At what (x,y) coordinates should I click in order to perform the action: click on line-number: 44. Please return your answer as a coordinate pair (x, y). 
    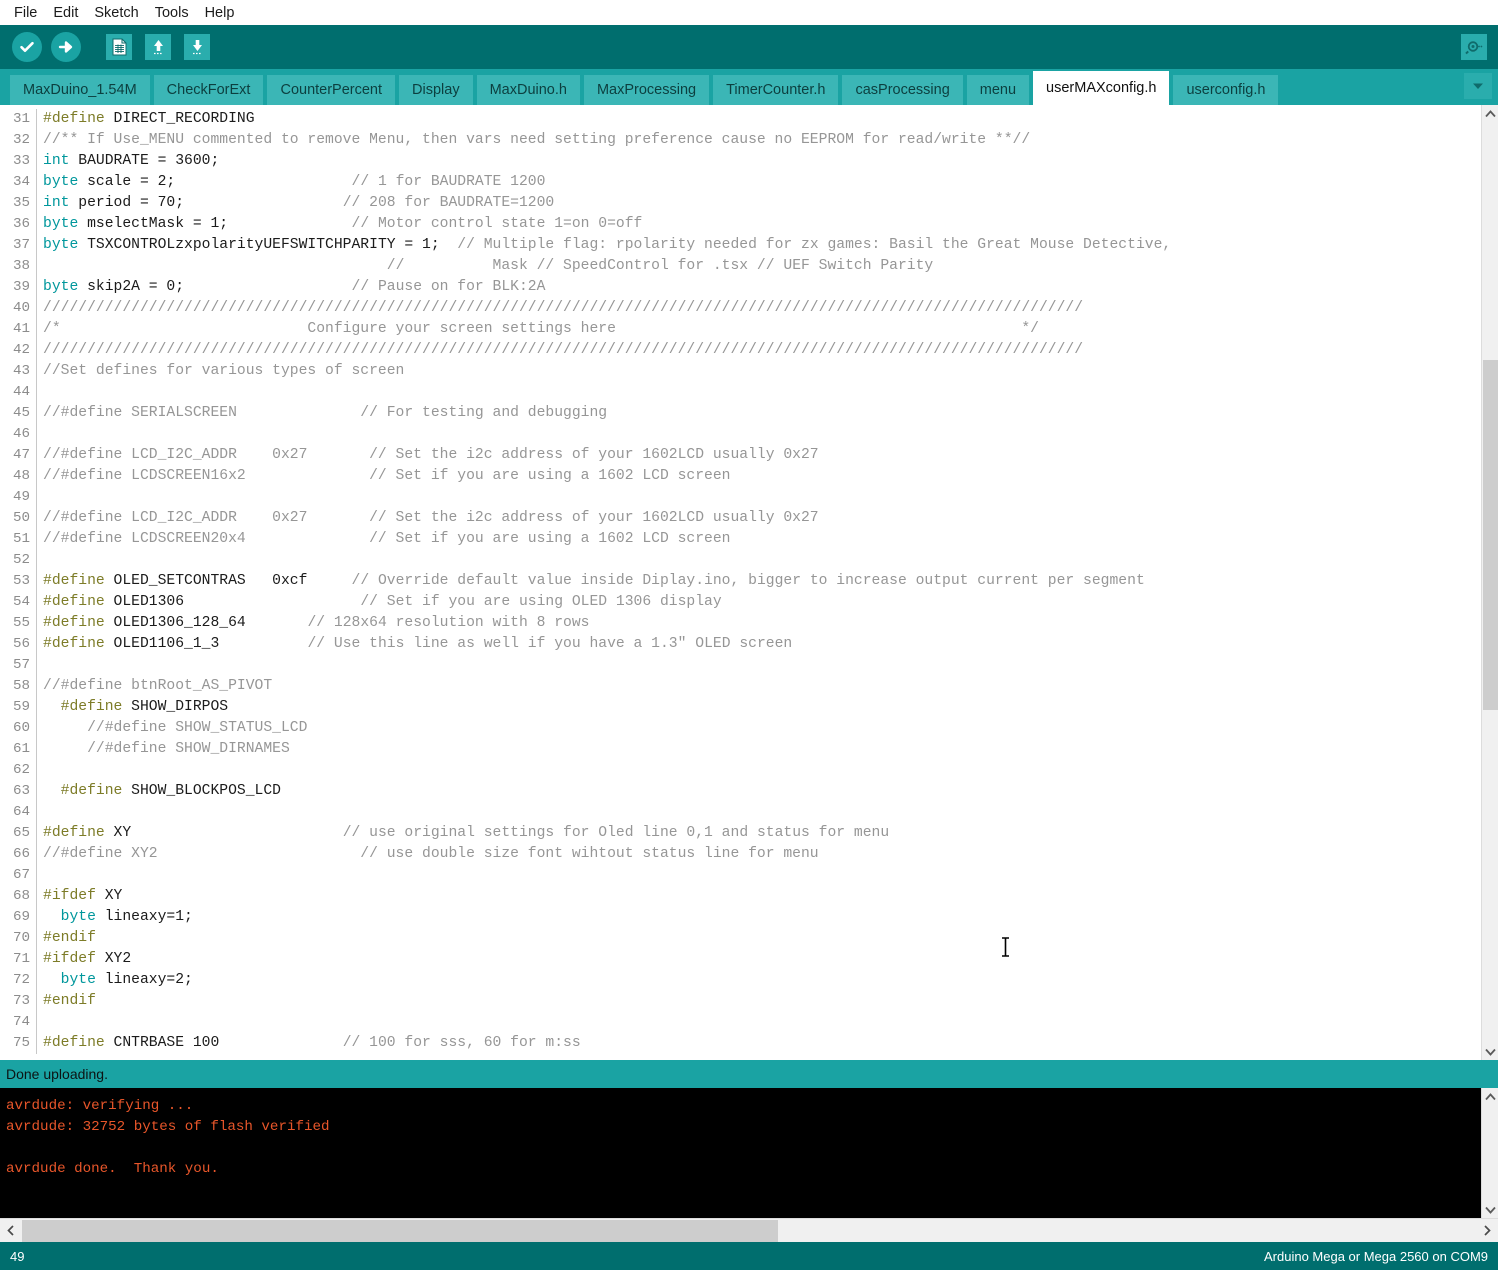
    Looking at the image, I should click on (21, 392).